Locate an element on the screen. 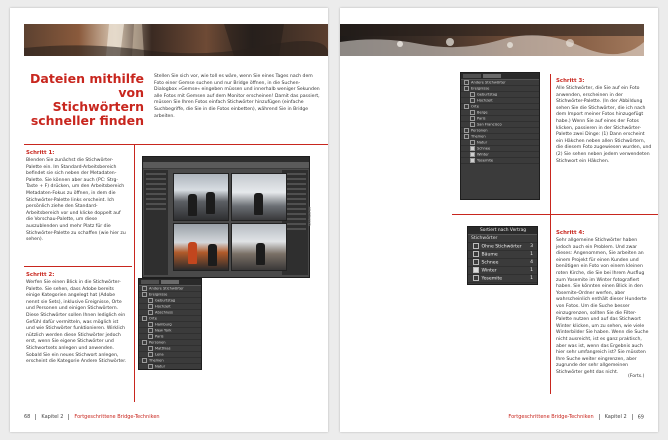 This screenshot has height=440, width=668. keyword-row: Natur is located at coordinates (170, 366).